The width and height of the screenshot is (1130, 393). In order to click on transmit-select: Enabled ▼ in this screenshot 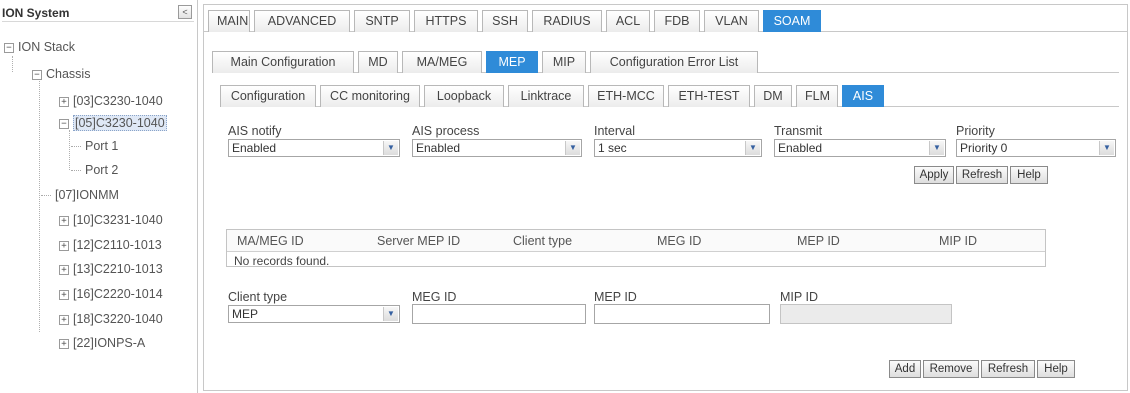, I will do `click(860, 148)`.